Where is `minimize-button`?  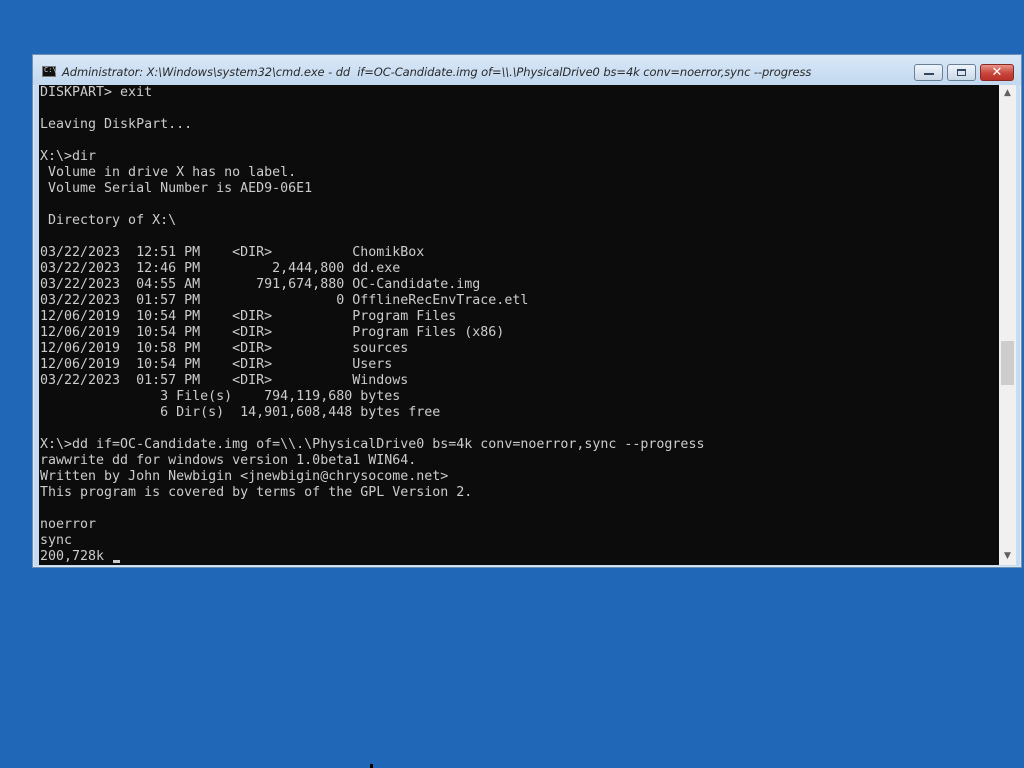
minimize-button is located at coordinates (928, 72).